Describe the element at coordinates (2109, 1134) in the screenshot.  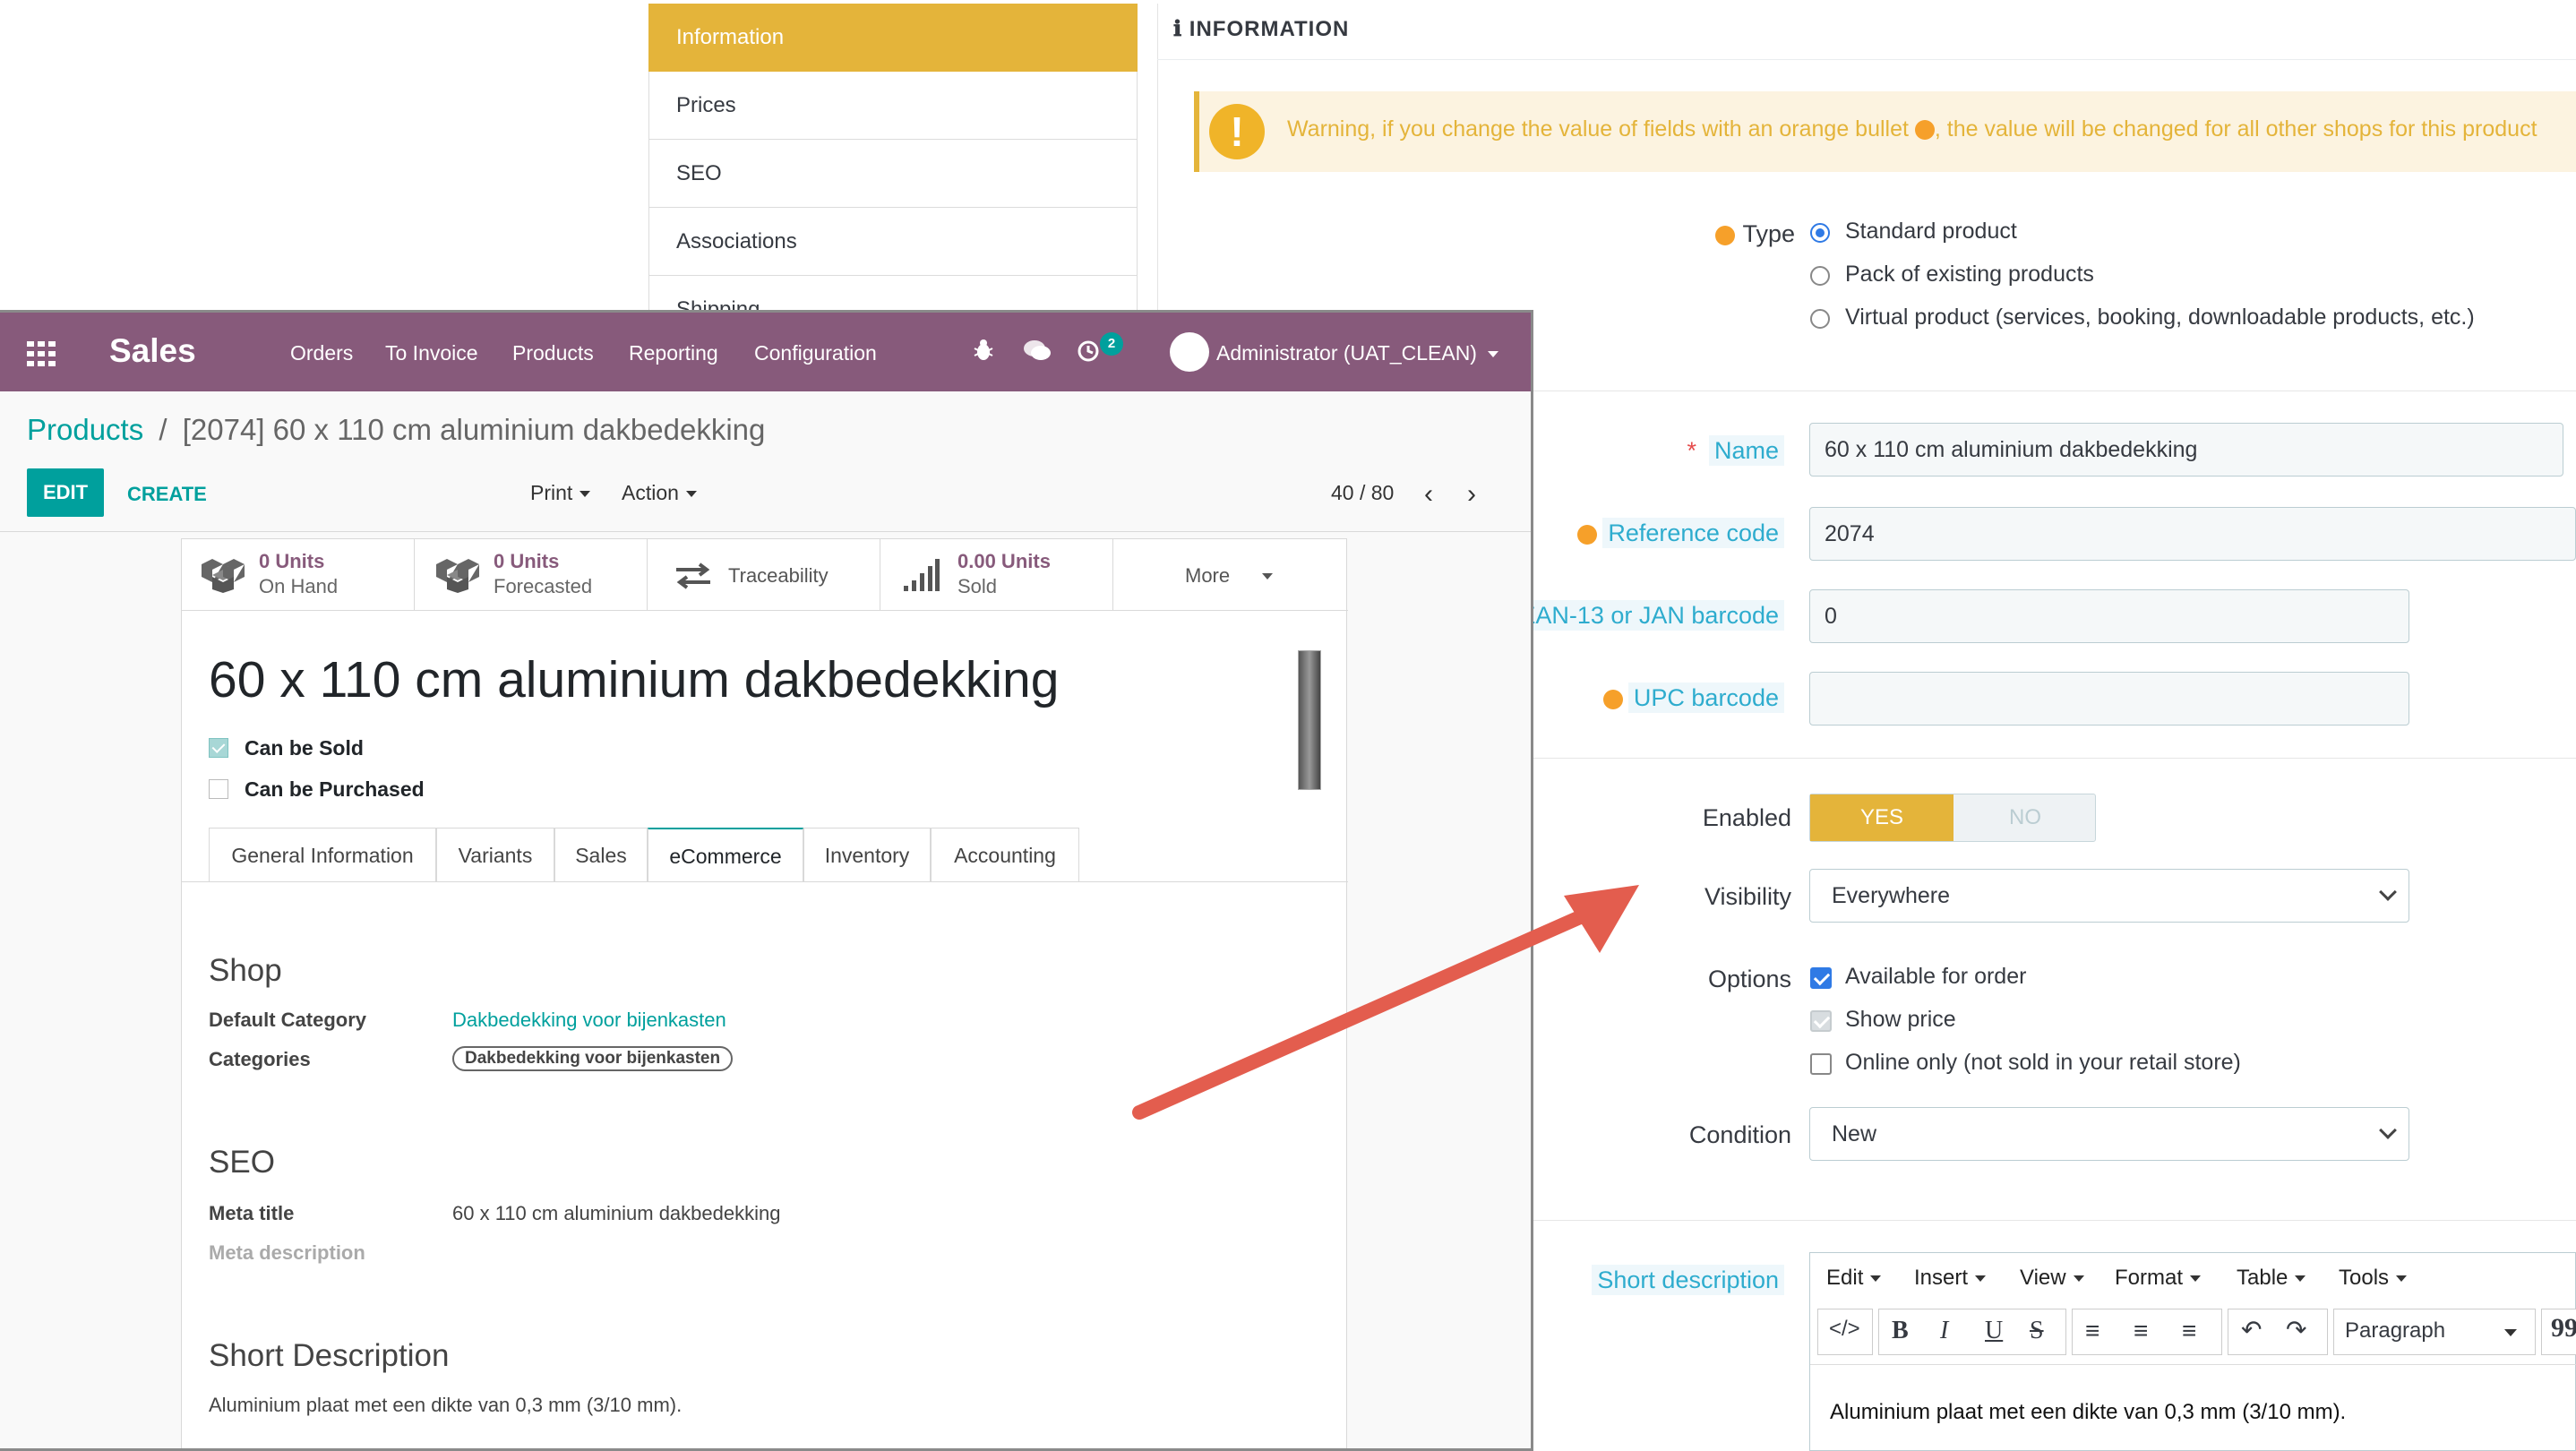
I see `ps-condition-select: New` at that location.